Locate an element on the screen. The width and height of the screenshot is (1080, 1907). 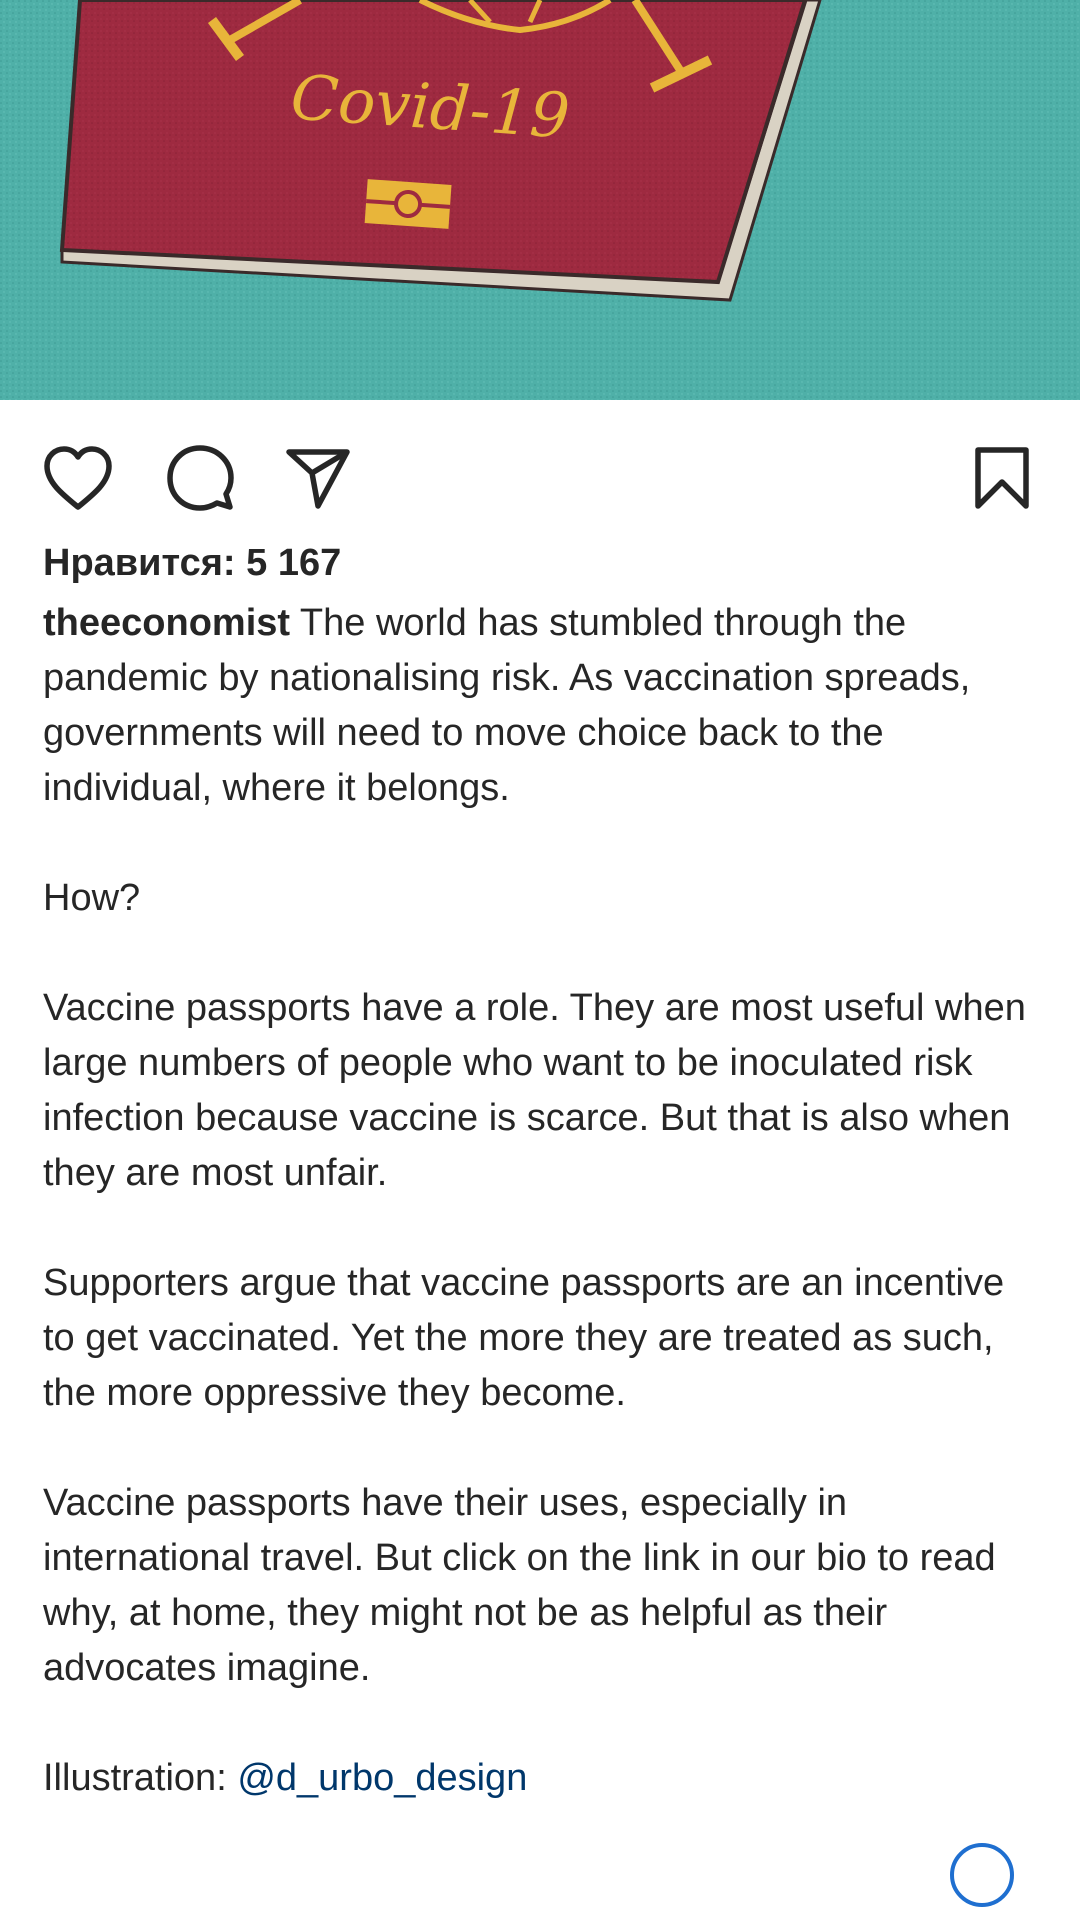
share-button is located at coordinates (318, 478).